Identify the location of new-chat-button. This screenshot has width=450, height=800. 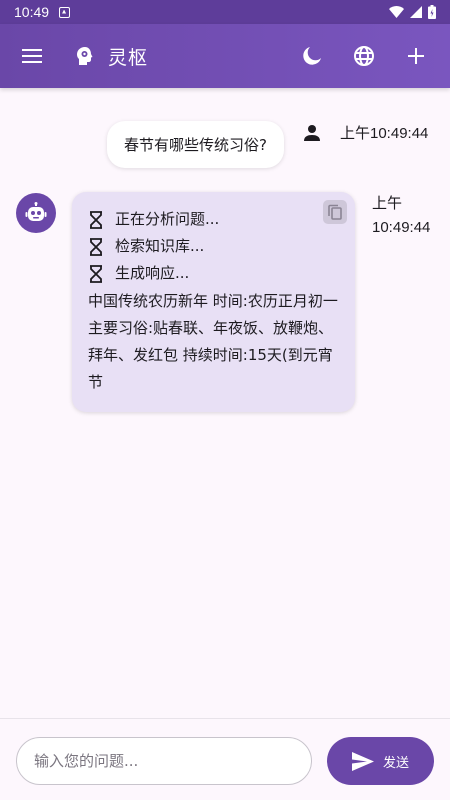
(416, 56).